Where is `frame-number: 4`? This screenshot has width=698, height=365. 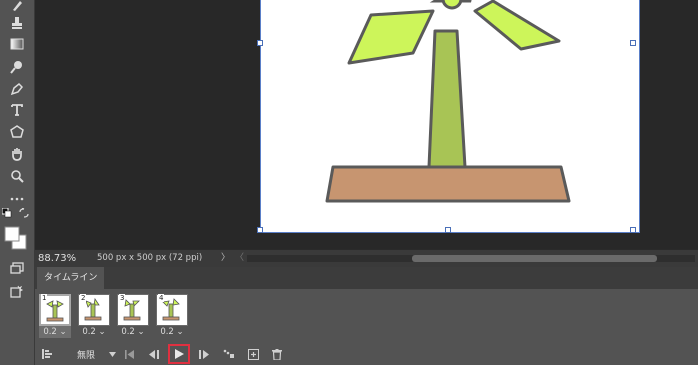 frame-number: 4 is located at coordinates (161, 298).